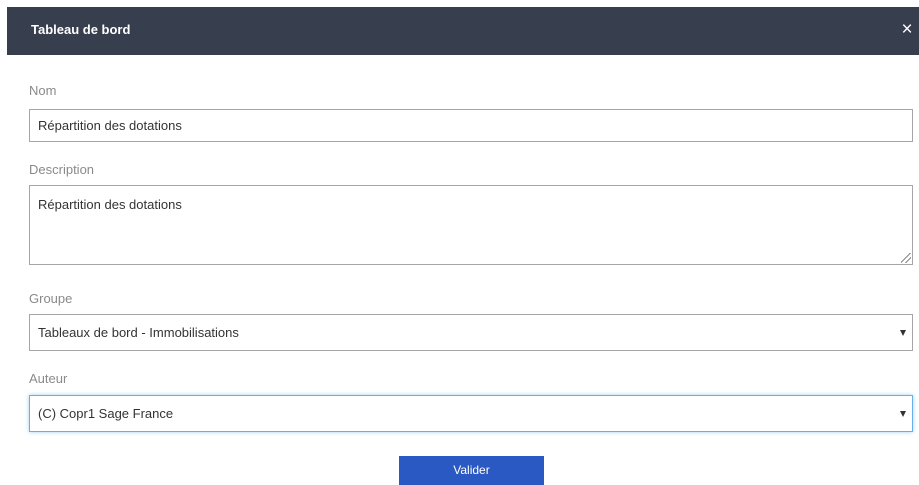 This screenshot has height=485, width=919. Describe the element at coordinates (110, 204) in the screenshot. I see `description-textarea-value: Répartition des dotations` at that location.